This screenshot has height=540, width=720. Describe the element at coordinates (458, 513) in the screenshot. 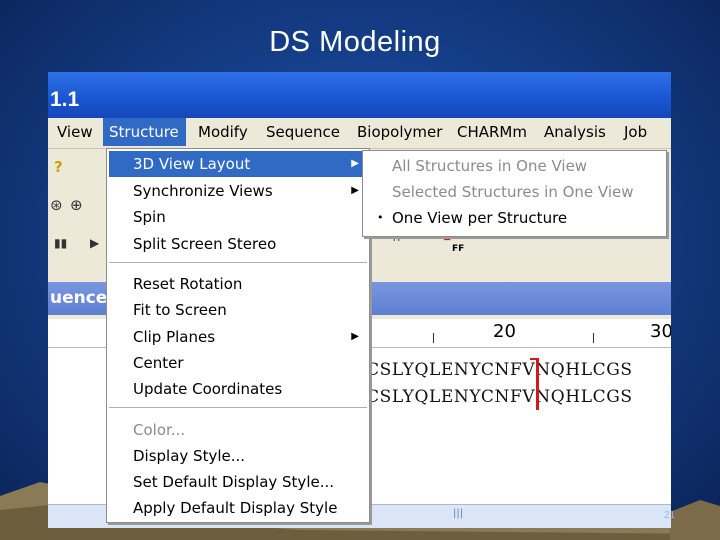

I see `scrollbar-grip-icon: |||` at that location.